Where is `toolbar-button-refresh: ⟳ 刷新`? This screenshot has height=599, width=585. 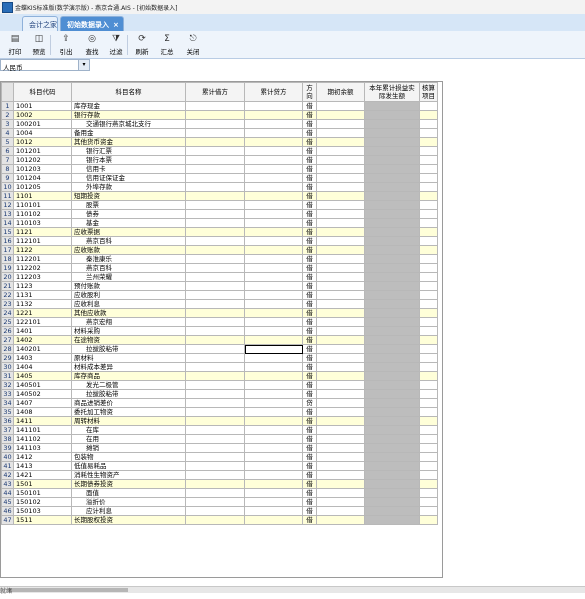
toolbar-button-refresh: ⟳ 刷新 is located at coordinates (142, 45).